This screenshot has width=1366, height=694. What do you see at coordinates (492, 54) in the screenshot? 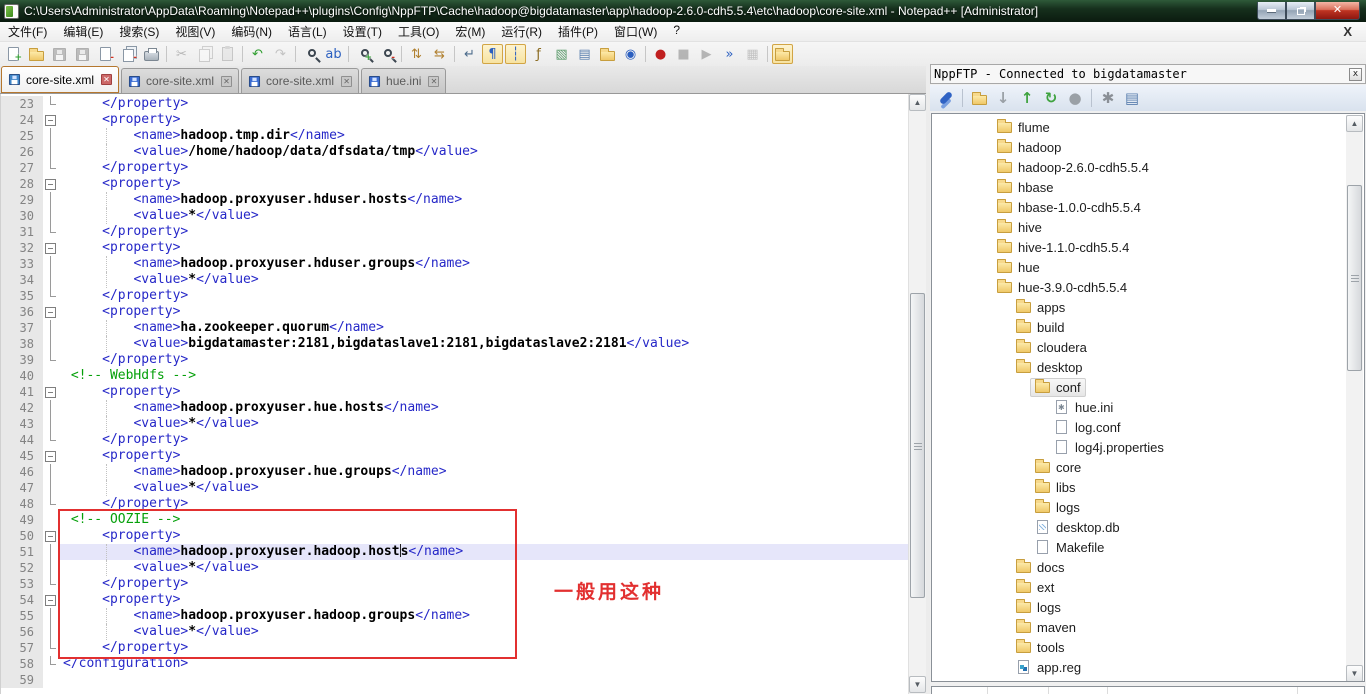
I see `show-all-characters-icon: ¶` at bounding box center [492, 54].